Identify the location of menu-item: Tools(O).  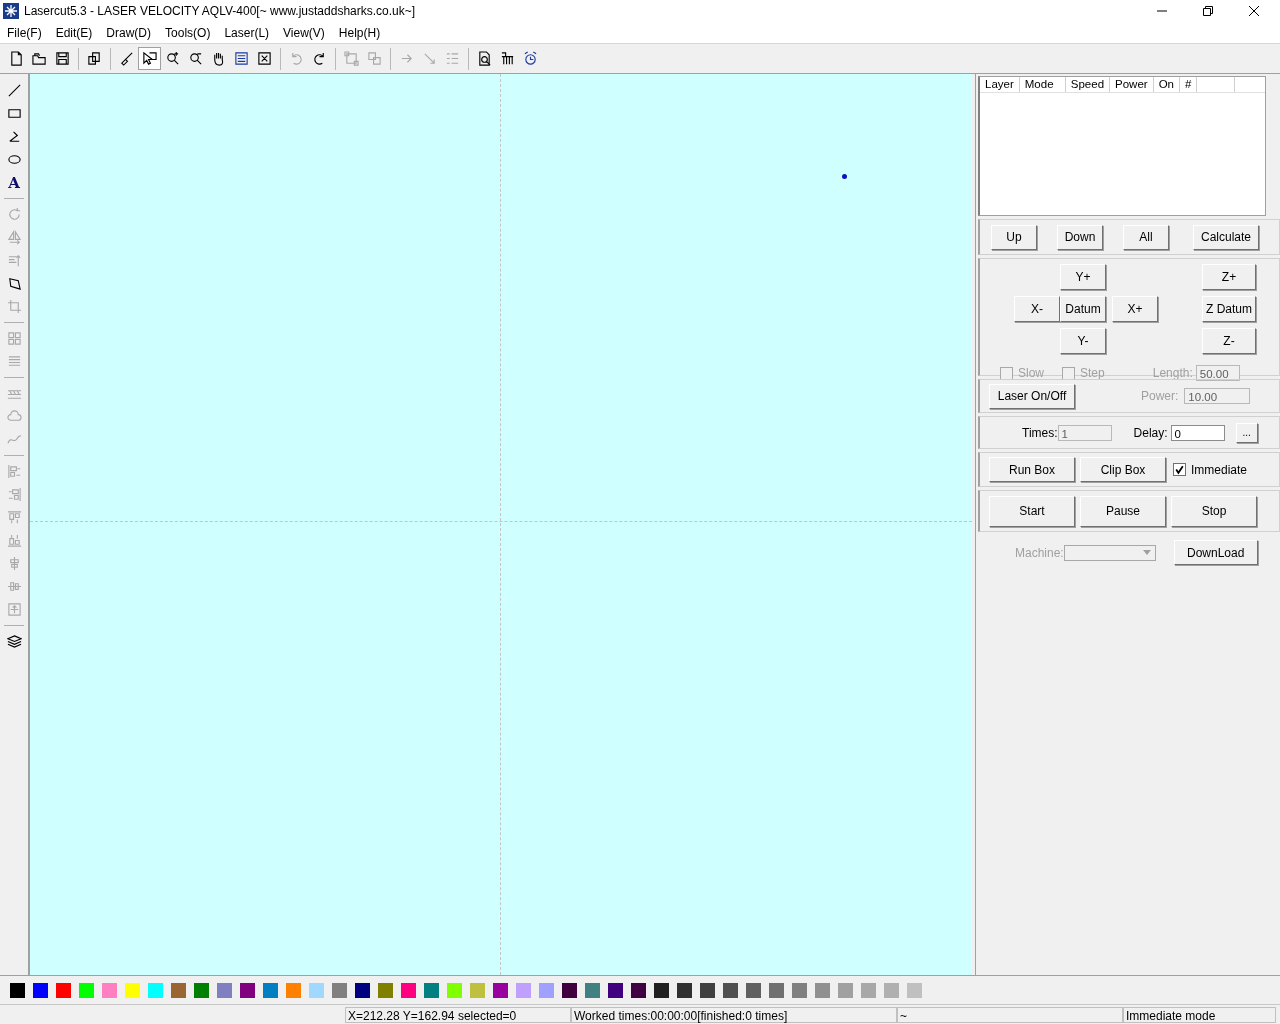
(188, 32).